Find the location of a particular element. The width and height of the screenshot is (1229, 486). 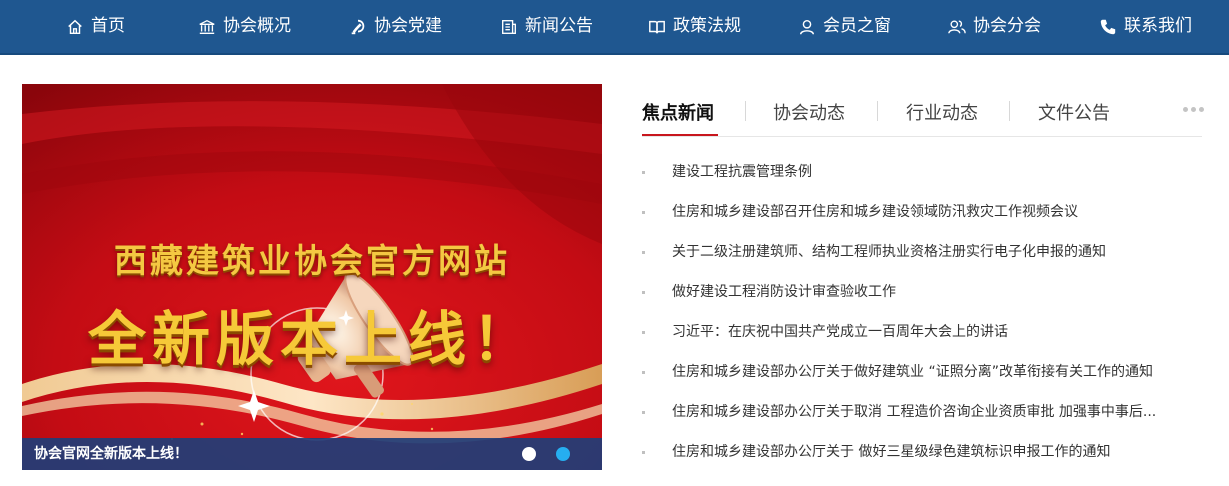

institution-icon is located at coordinates (207, 26).